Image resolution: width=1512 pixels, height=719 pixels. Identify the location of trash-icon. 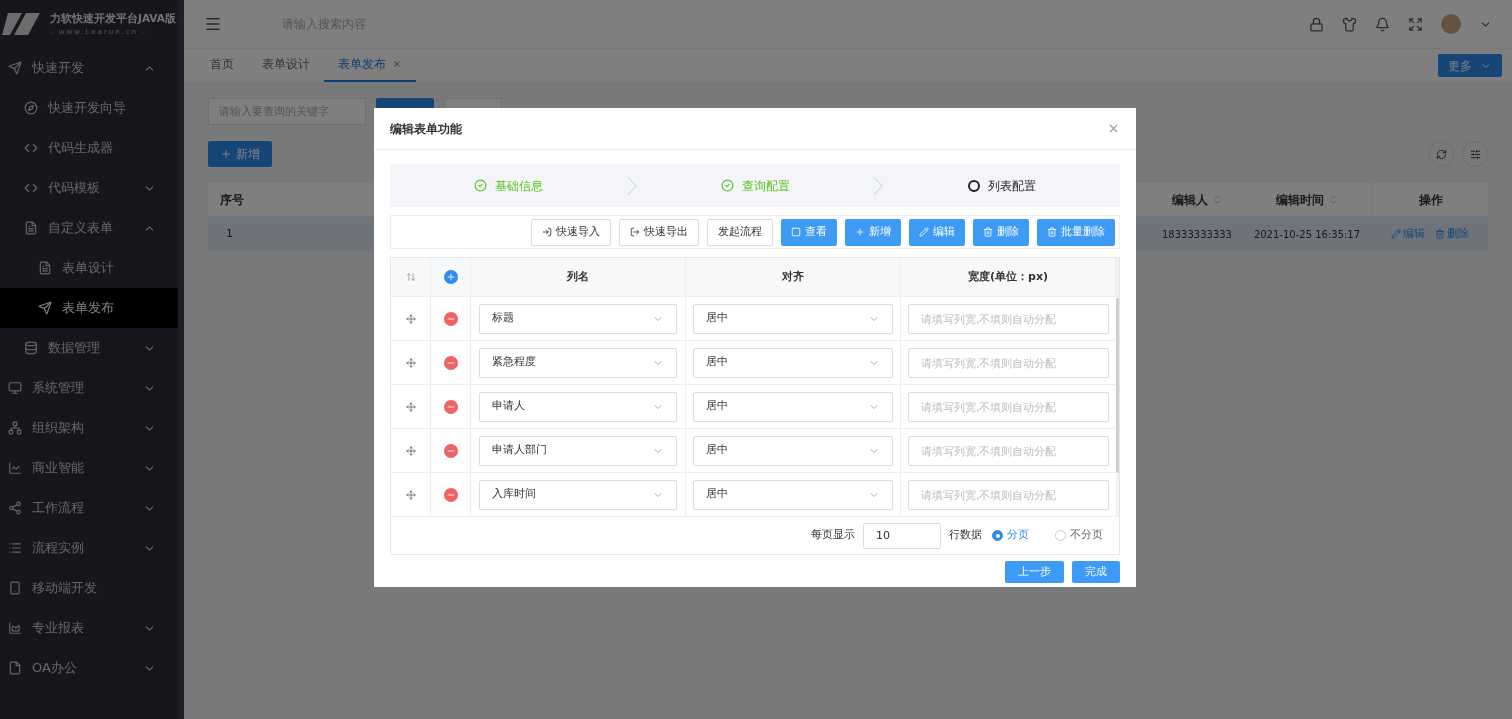
(1440, 234).